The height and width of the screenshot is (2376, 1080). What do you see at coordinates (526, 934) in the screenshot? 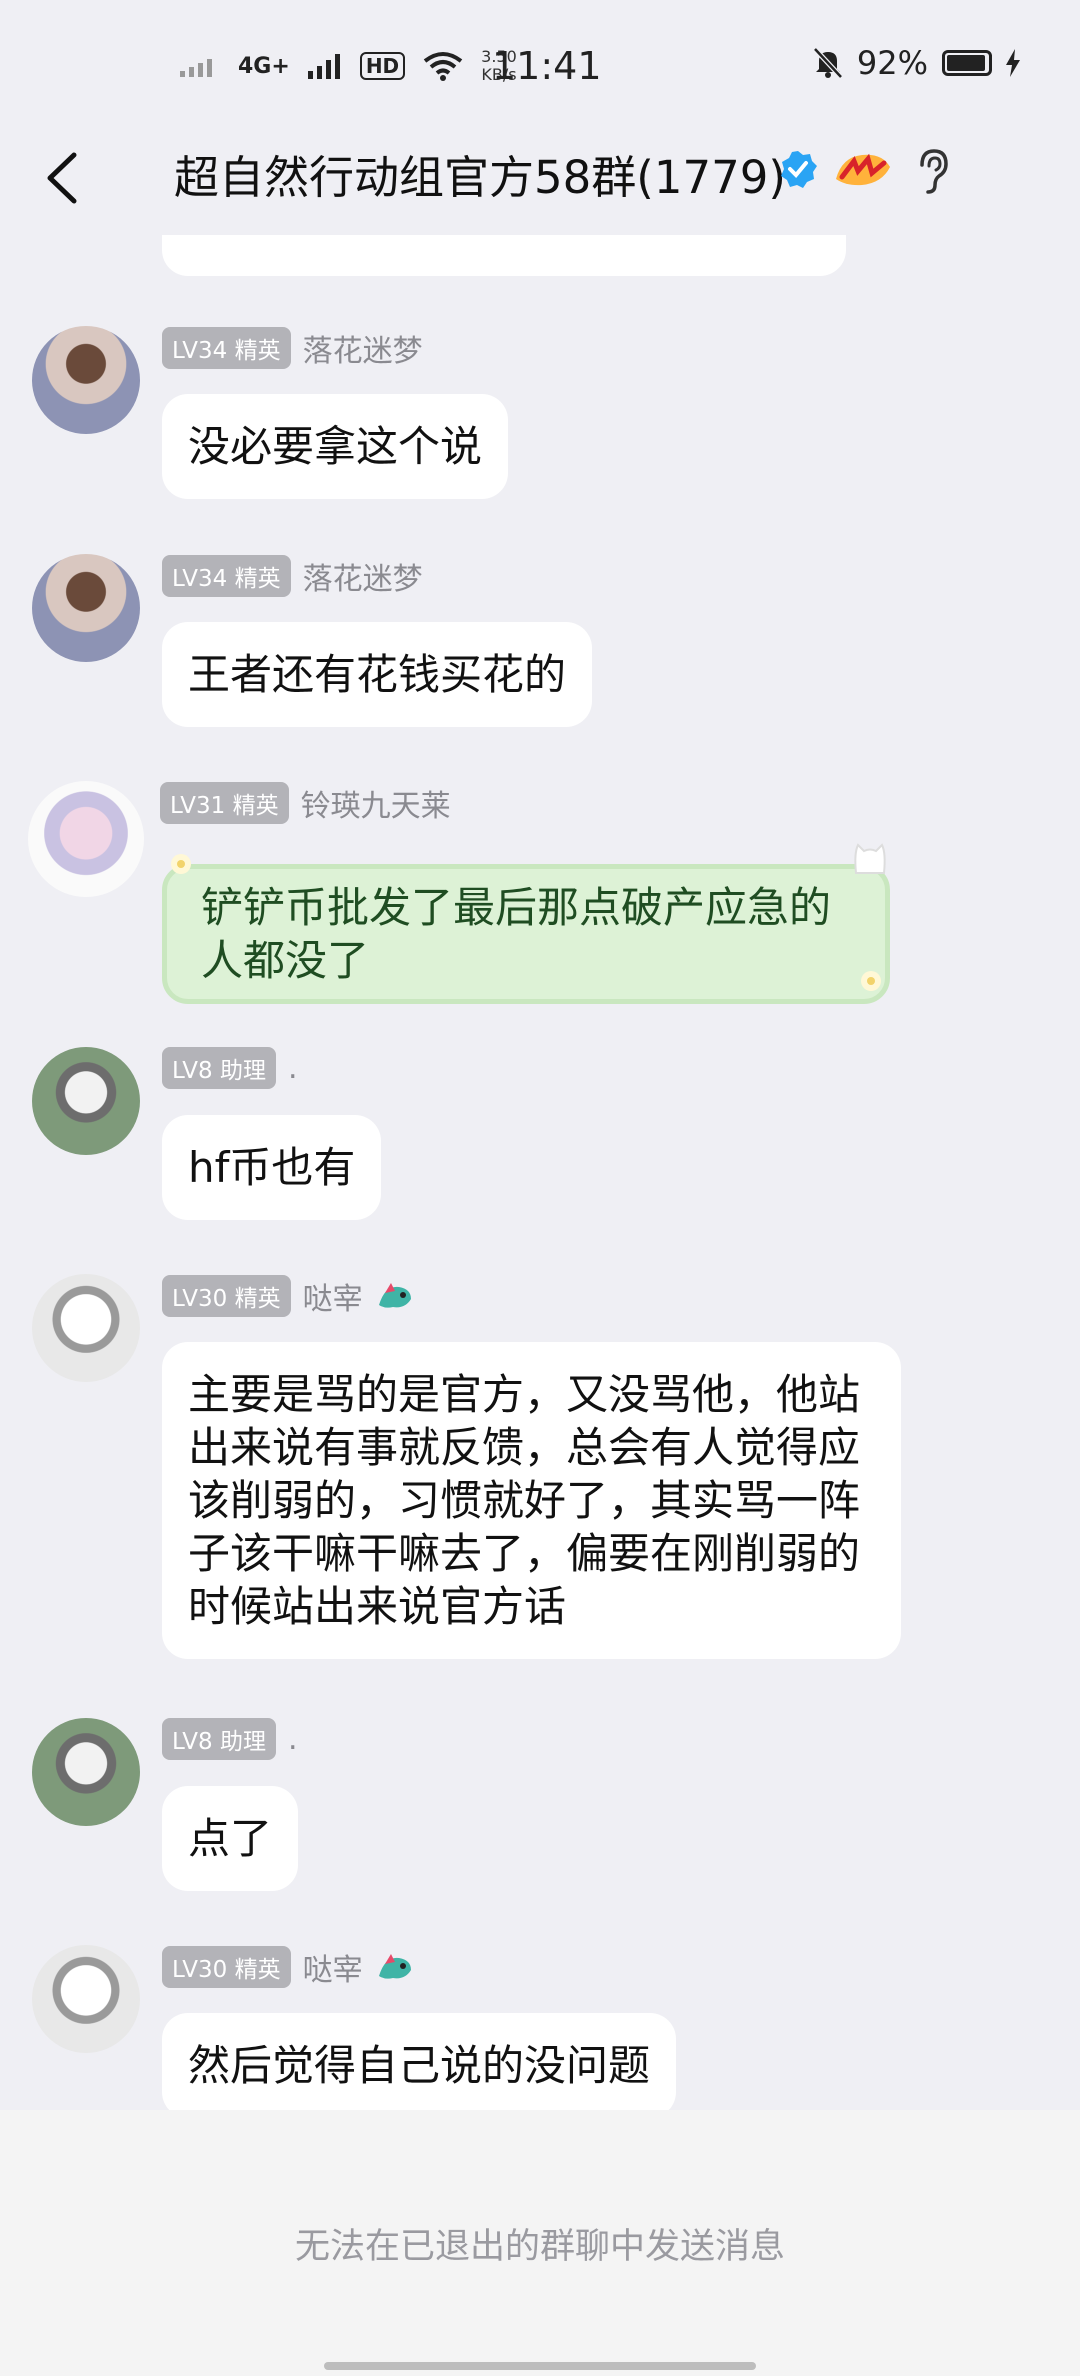
I see `message-bubble-themed: 铲铲币批发了最后那点破产应急的人都没了` at bounding box center [526, 934].